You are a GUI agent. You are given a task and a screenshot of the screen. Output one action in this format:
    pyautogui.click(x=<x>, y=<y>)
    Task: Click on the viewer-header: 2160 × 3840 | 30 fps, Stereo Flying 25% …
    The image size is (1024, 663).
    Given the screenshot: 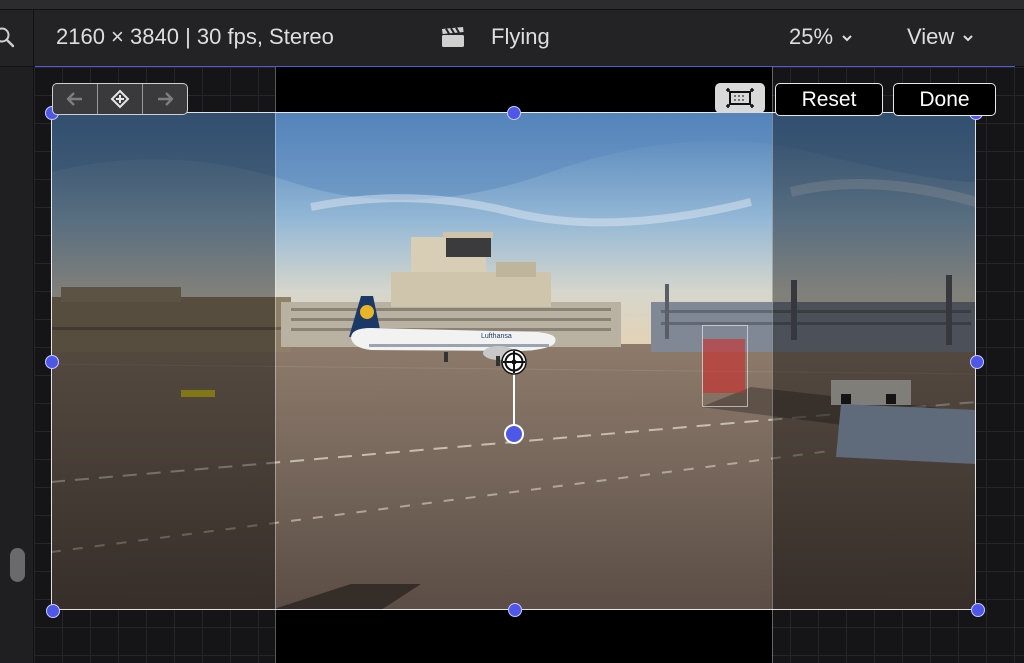 What is the action you would take?
    pyautogui.click(x=512, y=33)
    